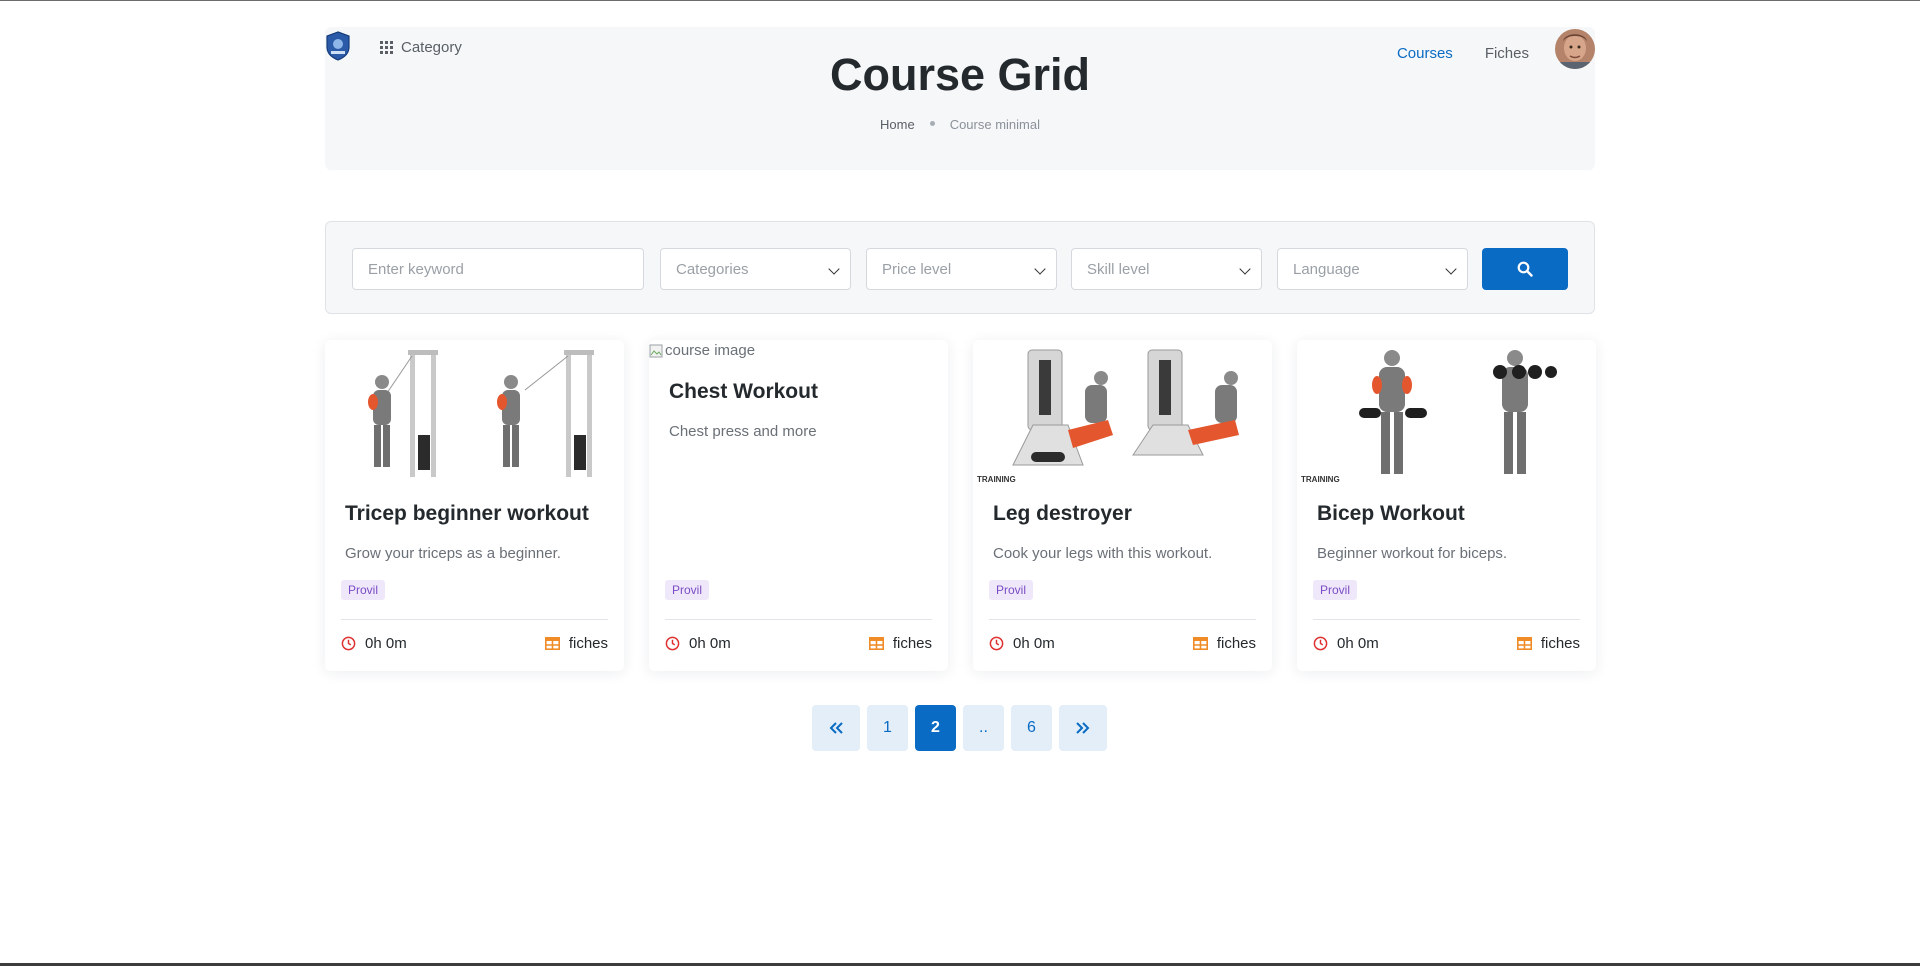 Image resolution: width=1920 pixels, height=966 pixels. I want to click on pagination-page-current: 2, so click(935, 728).